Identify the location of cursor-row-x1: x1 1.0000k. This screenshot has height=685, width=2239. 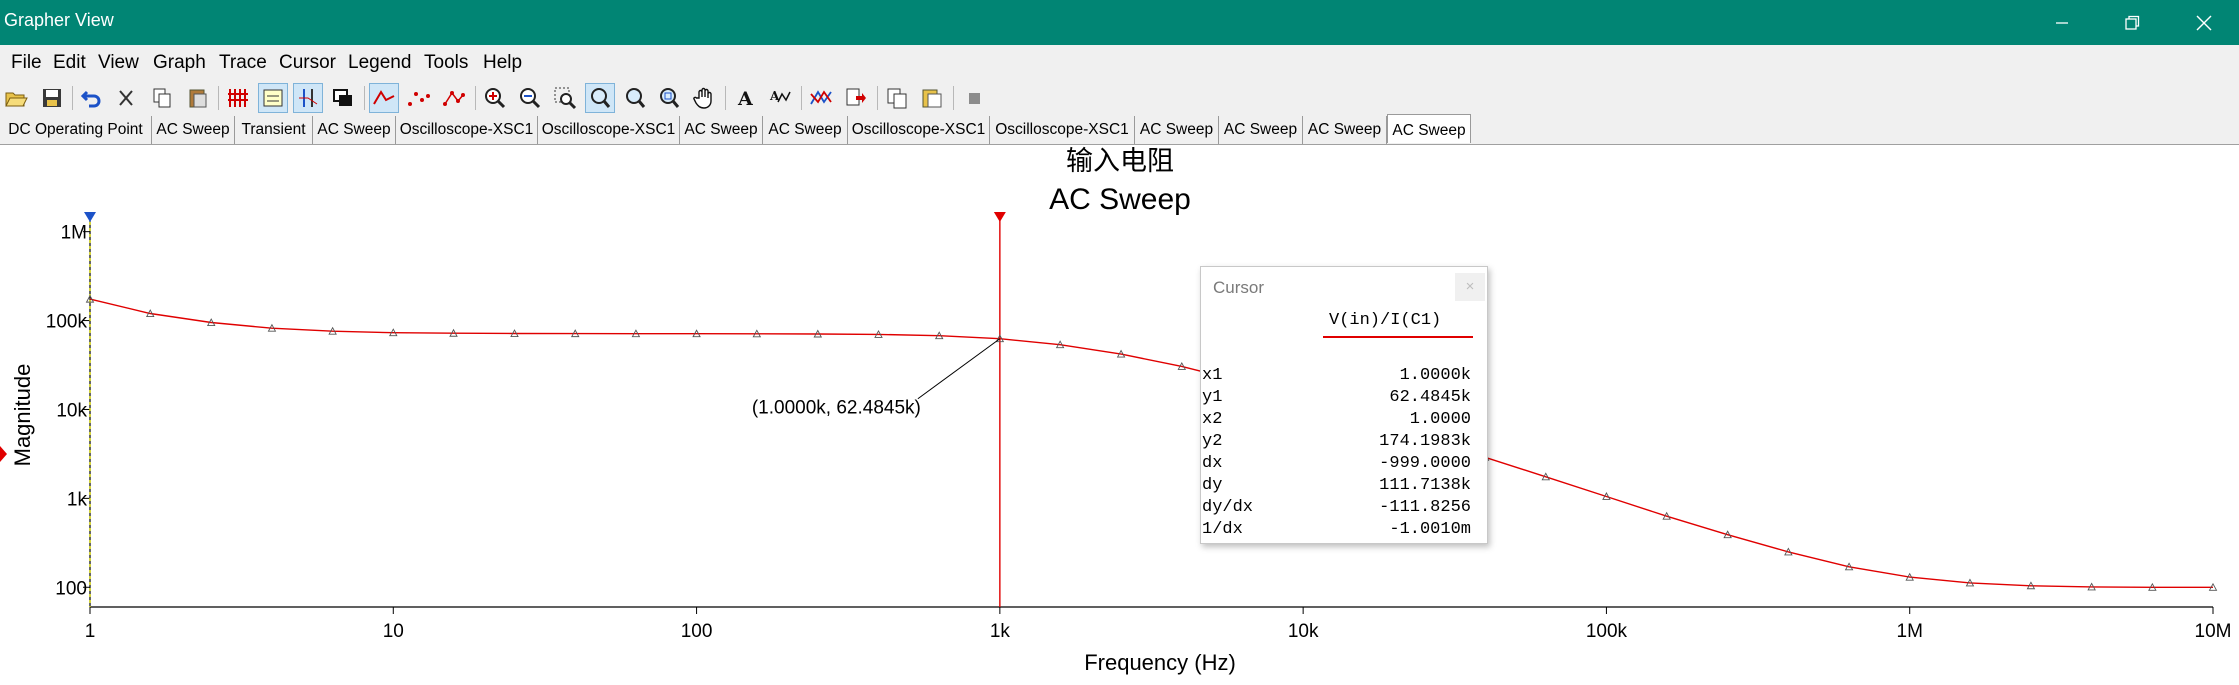
(1336, 377).